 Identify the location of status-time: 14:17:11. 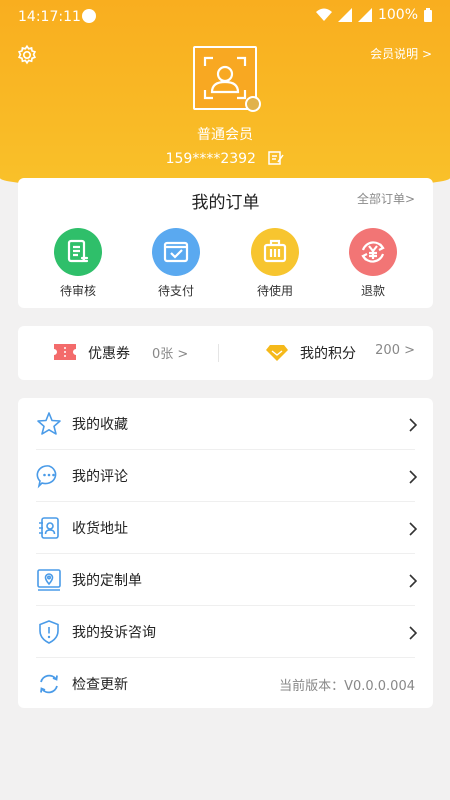
(49, 17).